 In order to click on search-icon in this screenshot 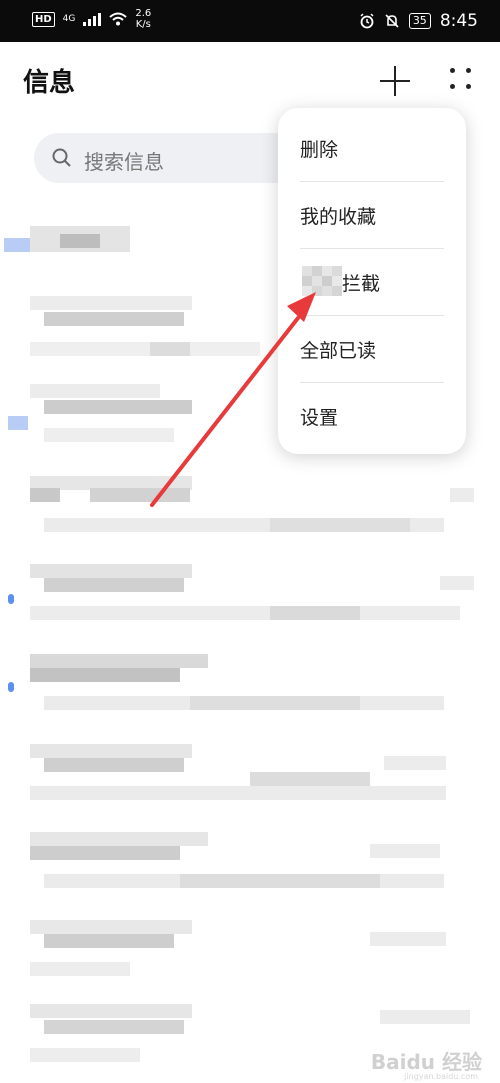, I will do `click(61, 157)`.